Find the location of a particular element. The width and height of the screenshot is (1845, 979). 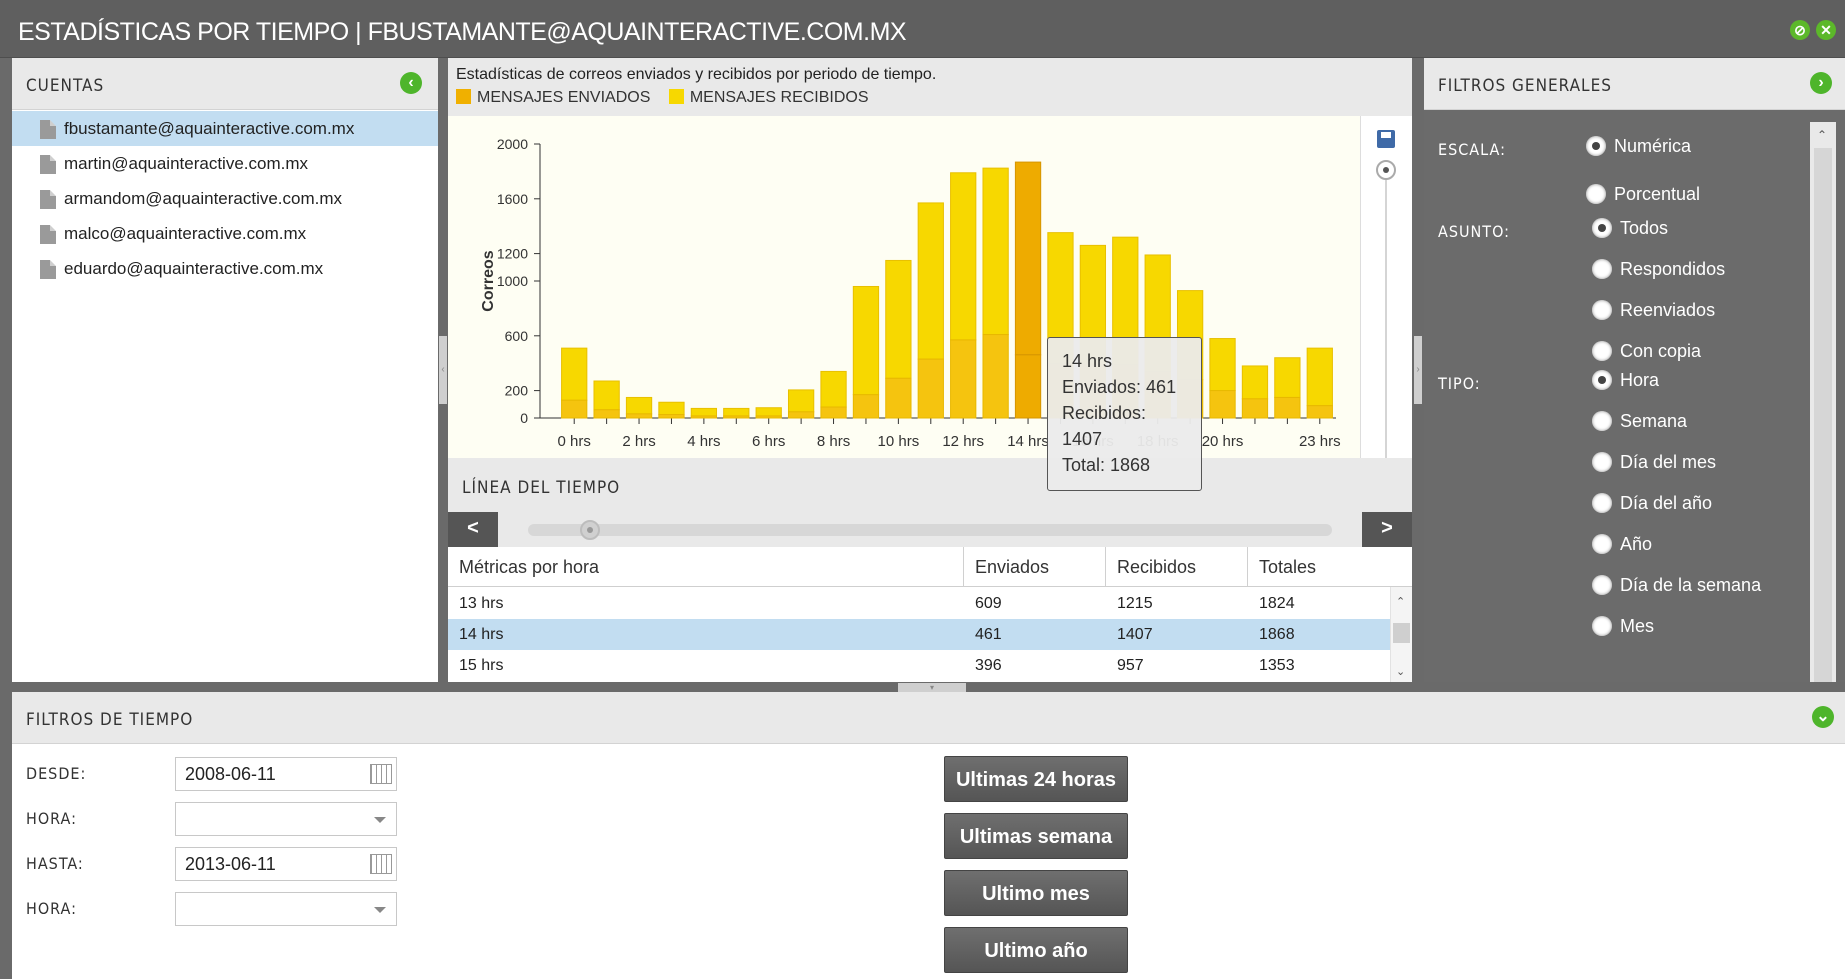

zoom-track is located at coordinates (1386, 313).